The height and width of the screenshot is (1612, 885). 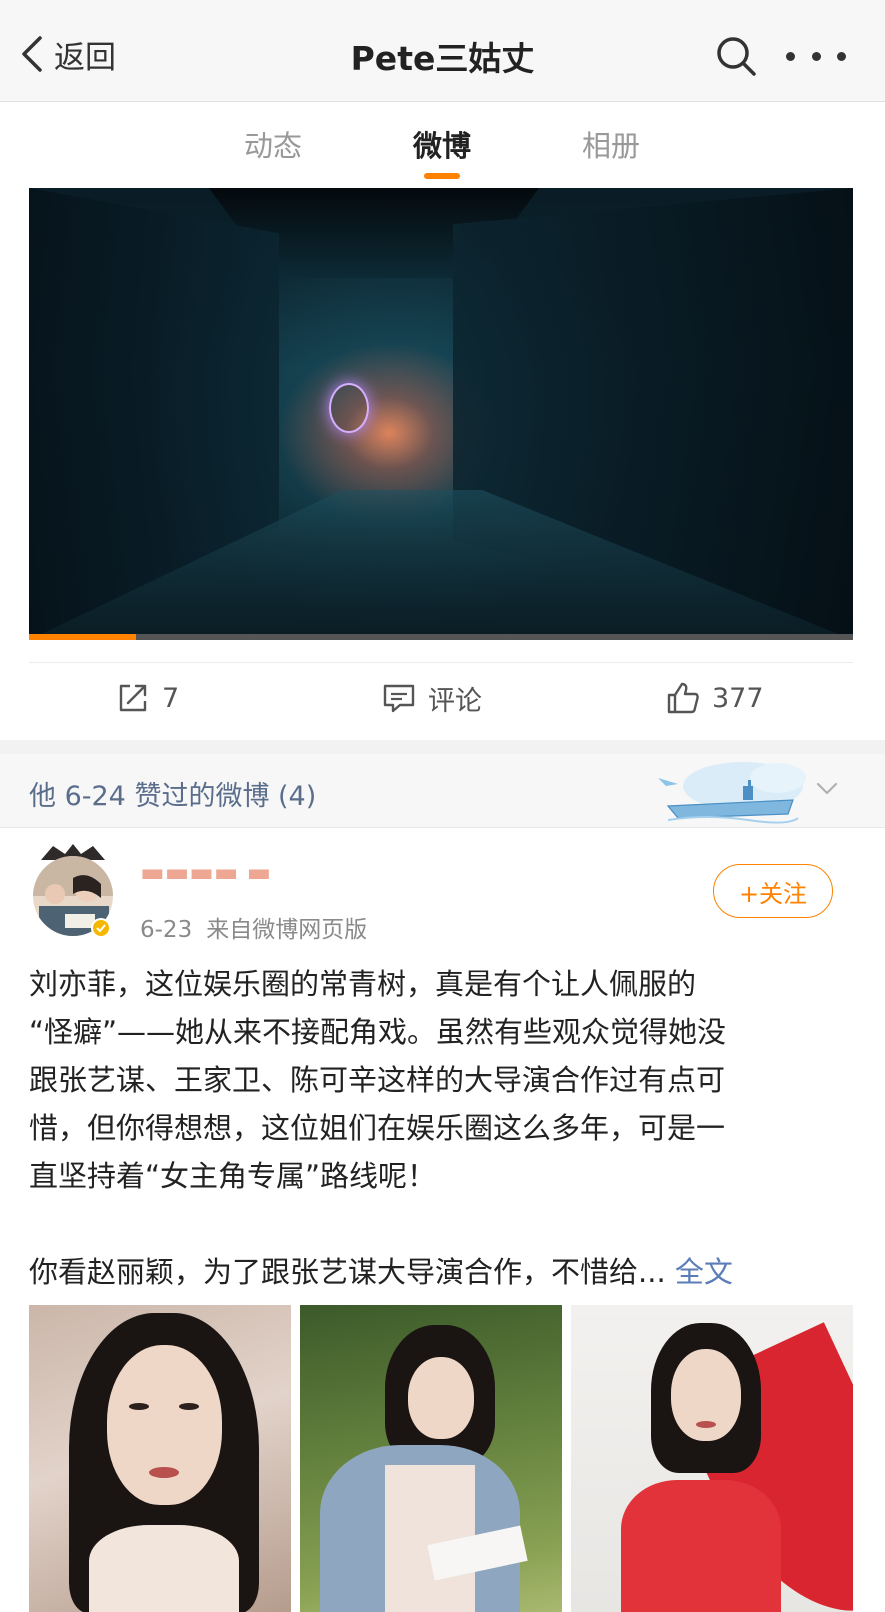 I want to click on tab-dynamics: 动态, so click(x=273, y=144).